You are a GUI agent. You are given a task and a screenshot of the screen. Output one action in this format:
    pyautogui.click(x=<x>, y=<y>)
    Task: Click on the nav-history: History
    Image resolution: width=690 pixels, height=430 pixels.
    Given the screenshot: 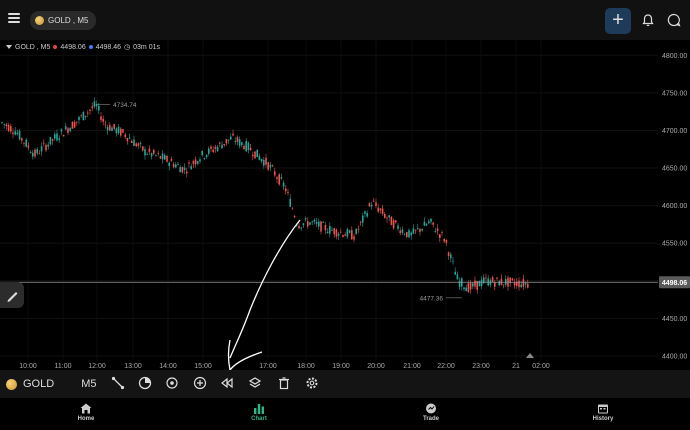 What is the action you would take?
    pyautogui.click(x=603, y=412)
    